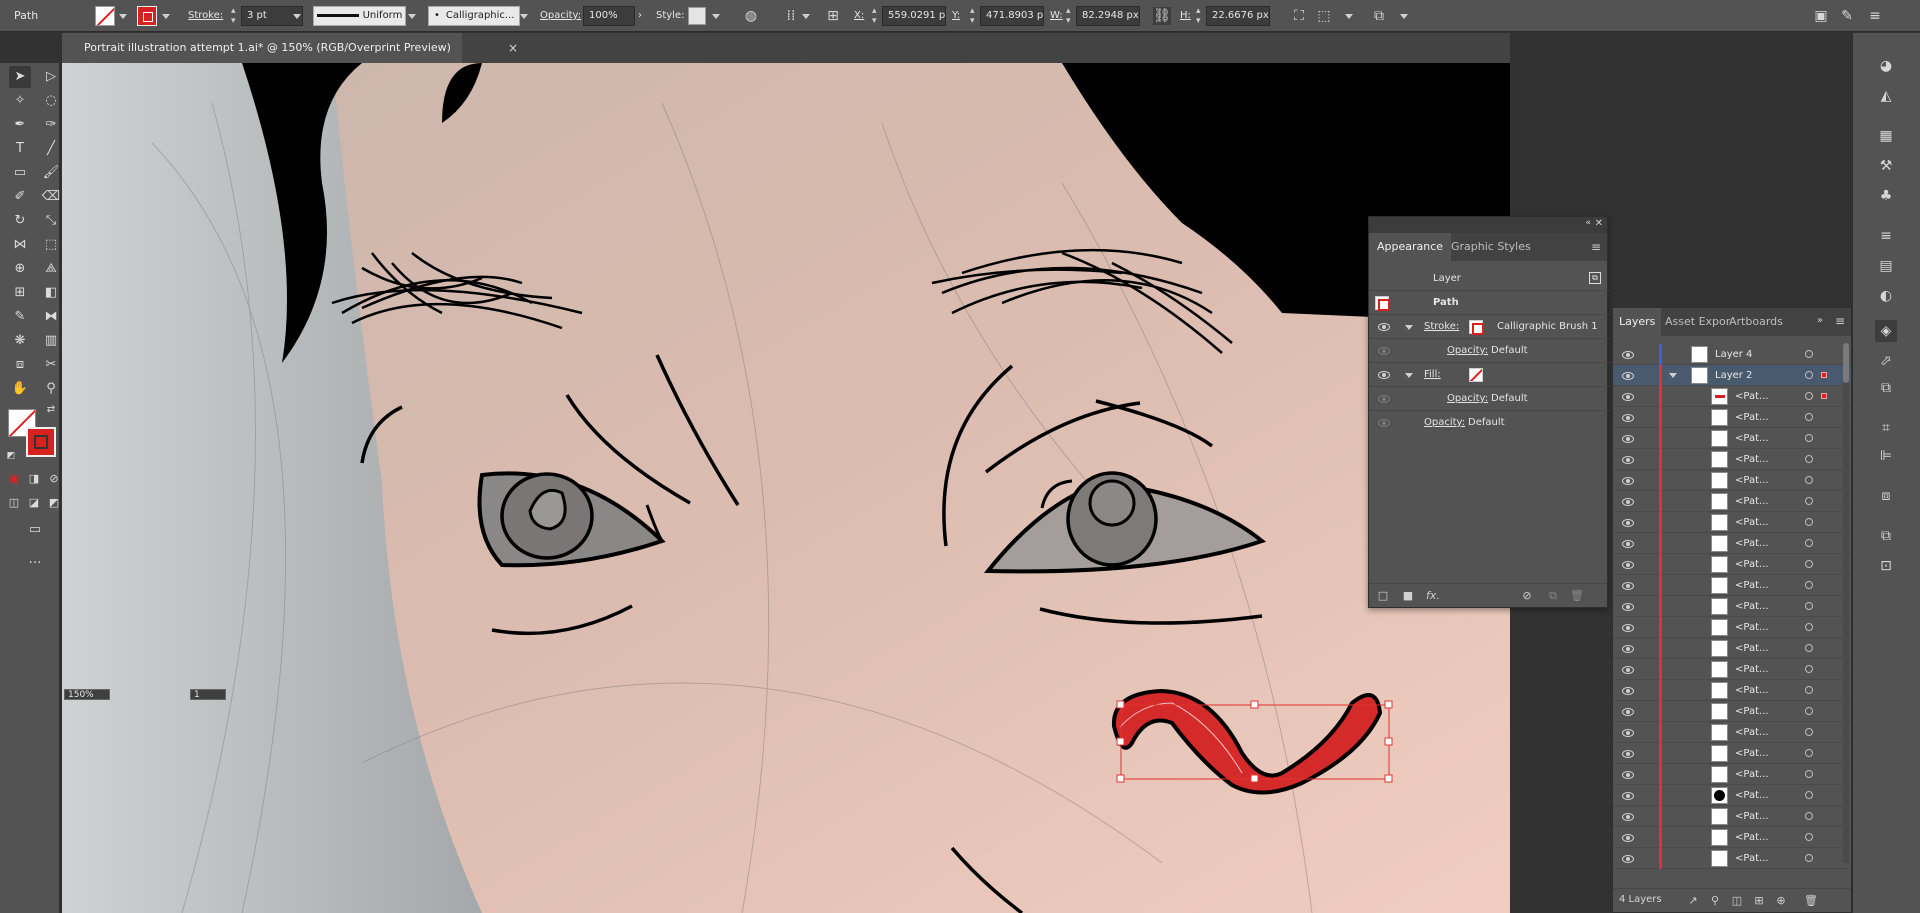 This screenshot has height=913, width=1920. Describe the element at coordinates (716, 16) in the screenshot. I see `style-dropdown-icon` at that location.